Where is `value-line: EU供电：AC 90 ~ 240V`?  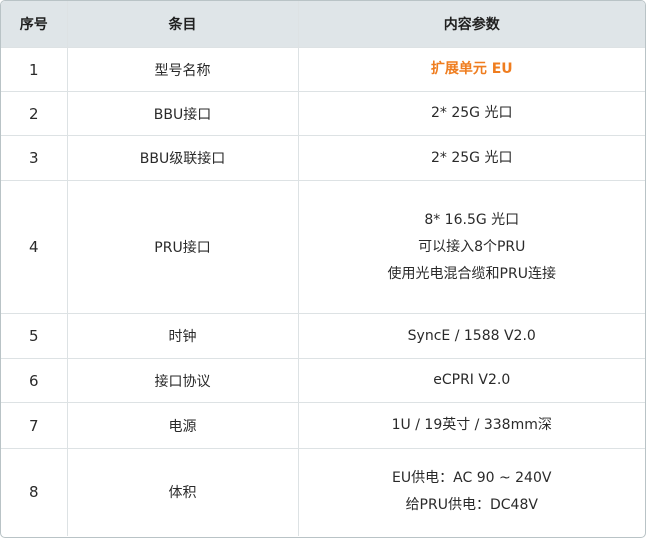
value-line: EU供电：AC 90 ~ 240V is located at coordinates (472, 478).